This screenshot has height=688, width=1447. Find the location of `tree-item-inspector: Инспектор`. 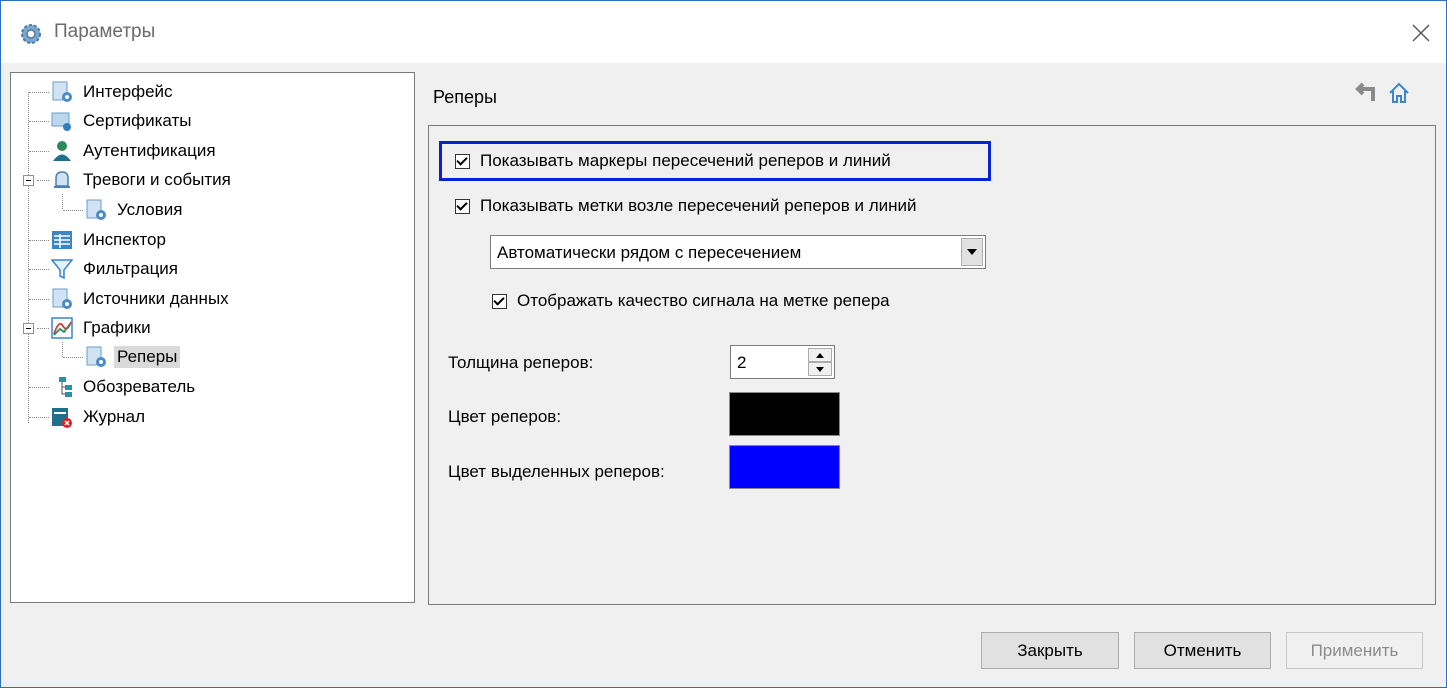

tree-item-inspector: Инспектор is located at coordinates (110, 240).